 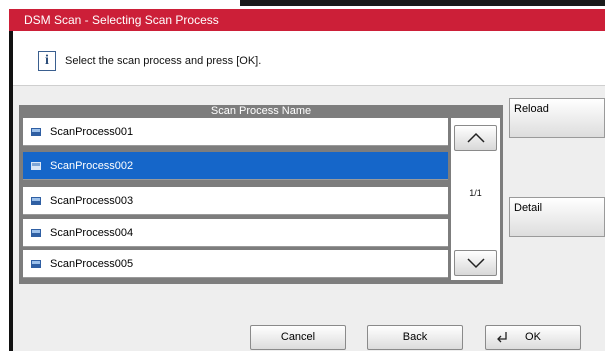 What do you see at coordinates (92, 166) in the screenshot?
I see `list-item-label: ScanProcess002` at bounding box center [92, 166].